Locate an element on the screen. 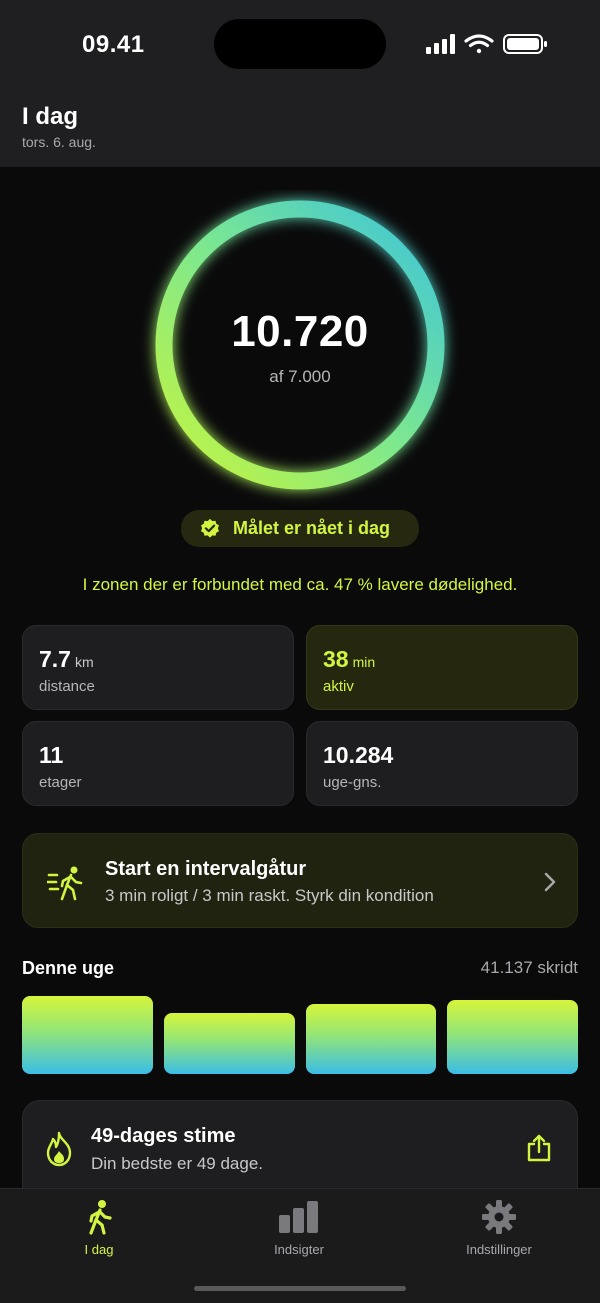 The height and width of the screenshot is (1303, 600). week-total: 41.137 skridt is located at coordinates (529, 967).